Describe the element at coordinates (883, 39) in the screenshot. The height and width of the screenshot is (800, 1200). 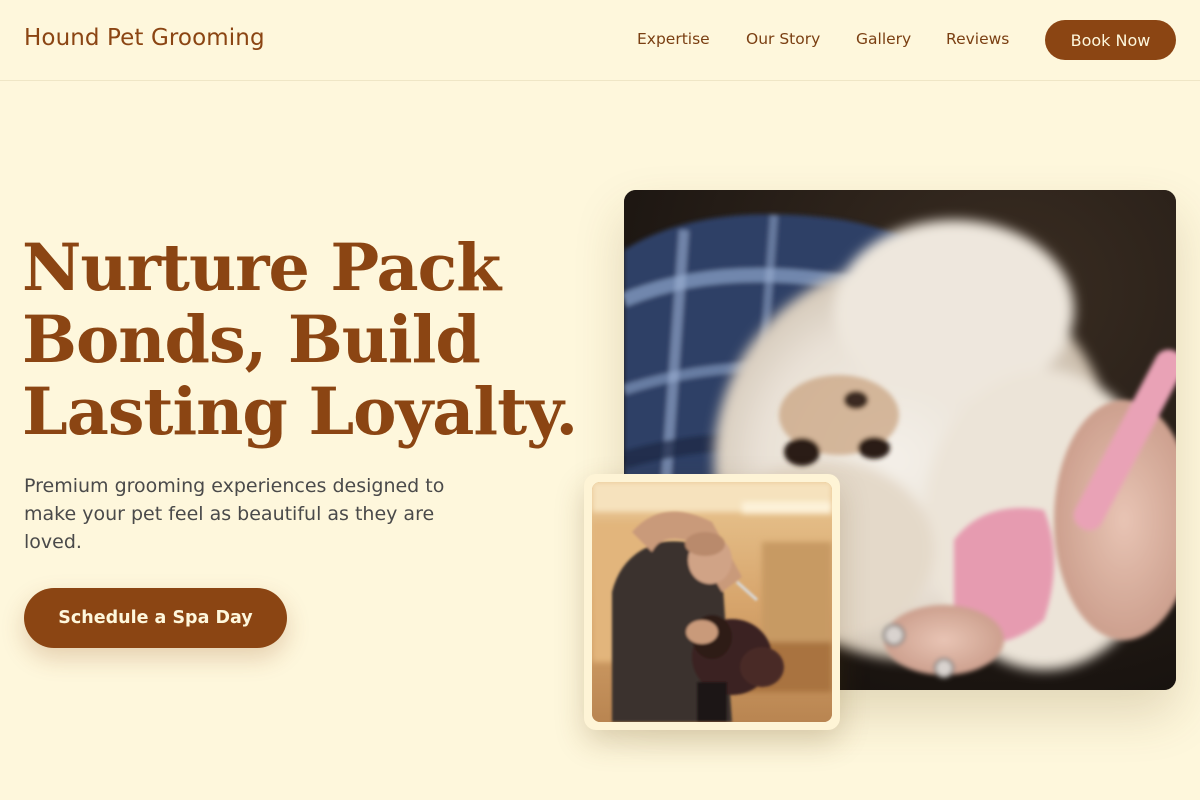
I see `nav-link-gallery: Gallery` at that location.